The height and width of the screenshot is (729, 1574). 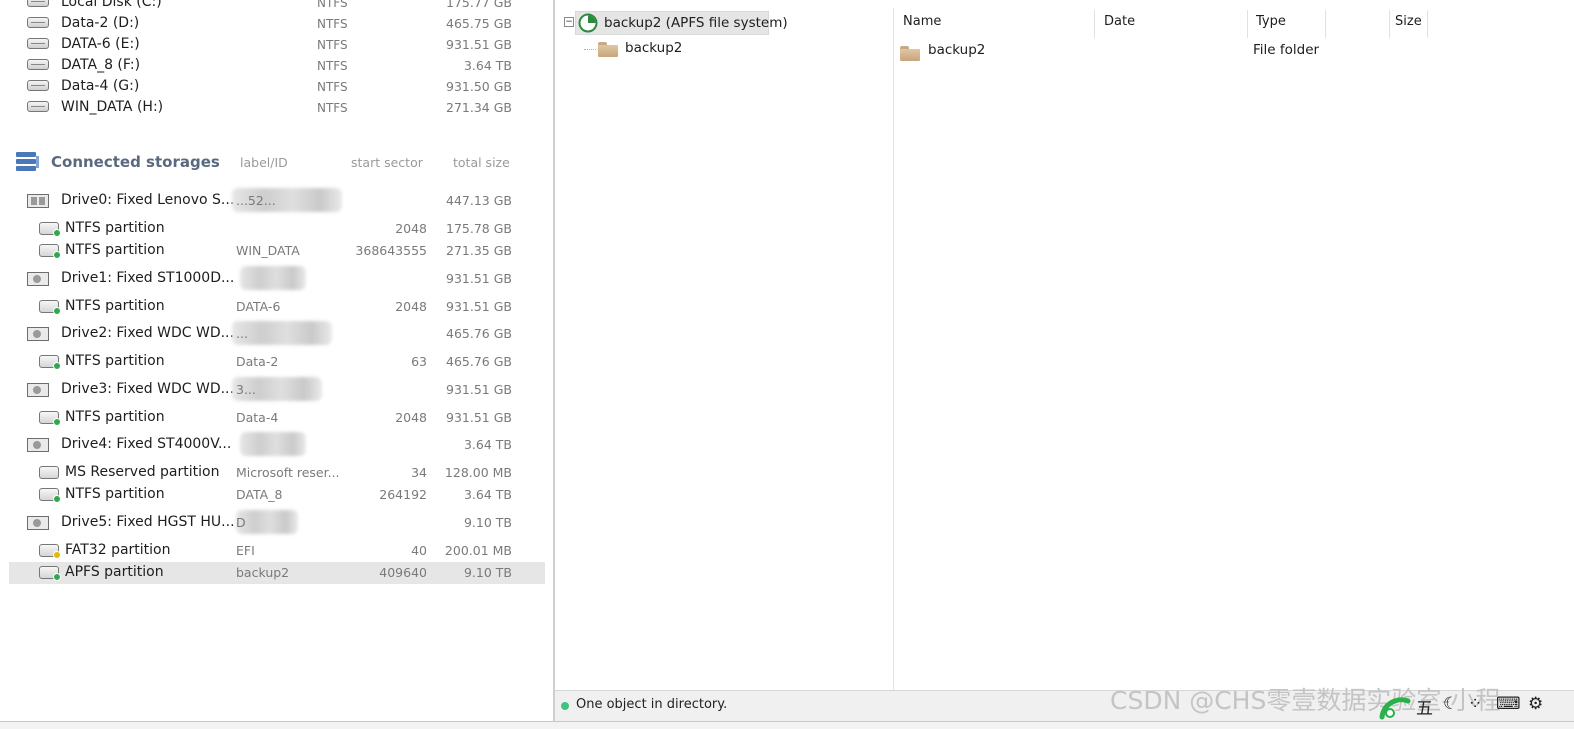 What do you see at coordinates (590, 49) in the screenshot?
I see `tree-connector` at bounding box center [590, 49].